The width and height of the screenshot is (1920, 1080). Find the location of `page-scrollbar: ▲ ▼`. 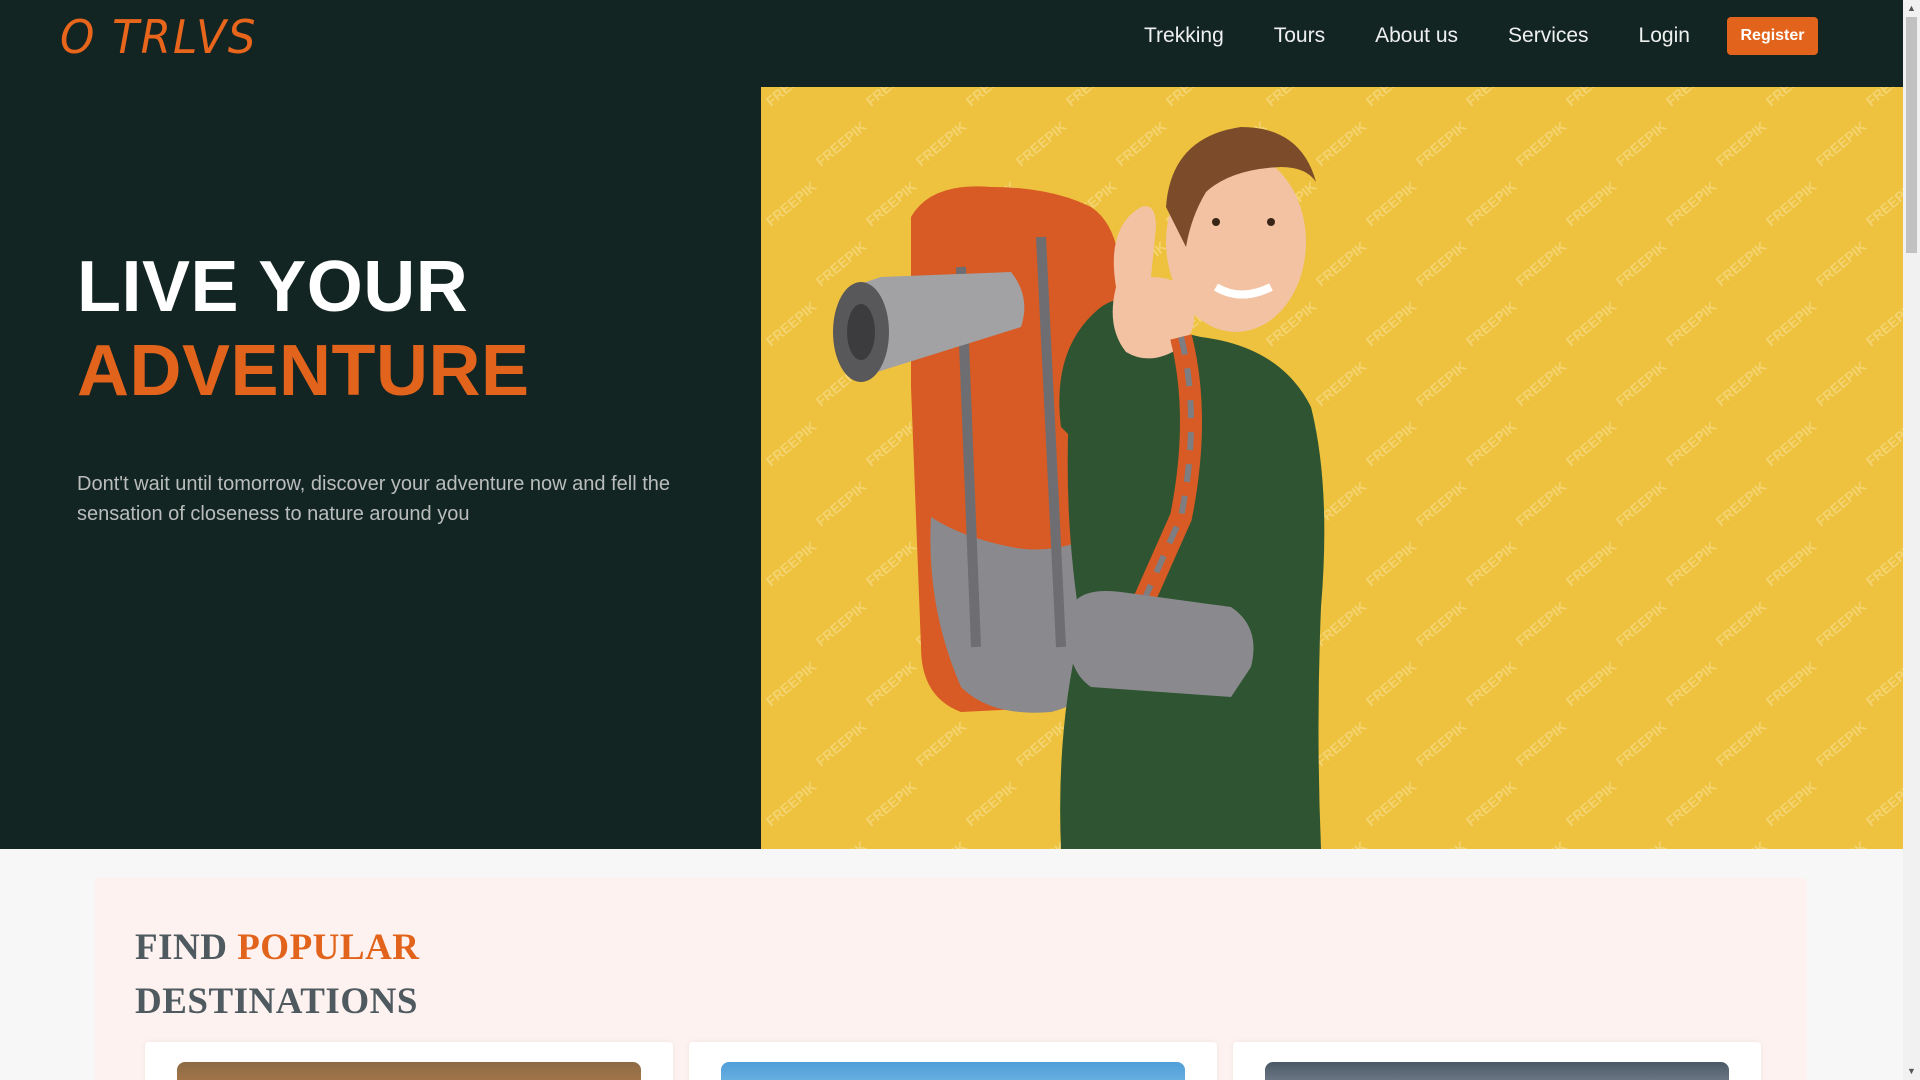

page-scrollbar: ▲ ▼ is located at coordinates (1911, 540).